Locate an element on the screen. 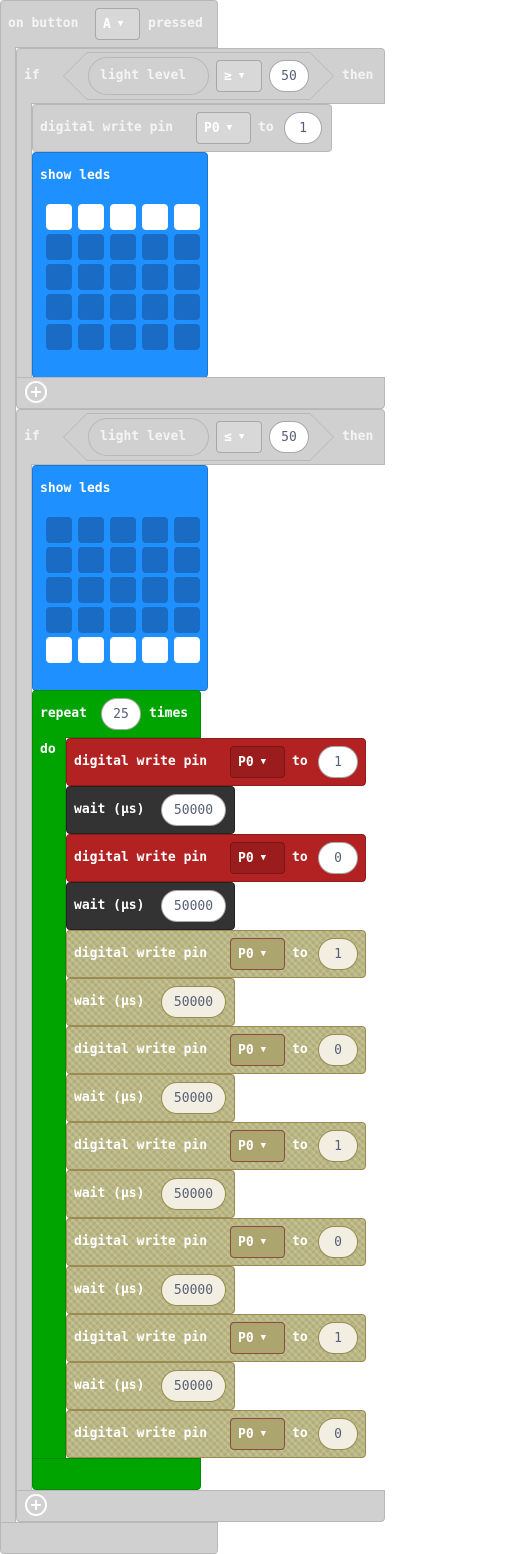 This screenshot has width=521, height=1554. operator-dropdown-1: ≥ ▼ is located at coordinates (239, 76).